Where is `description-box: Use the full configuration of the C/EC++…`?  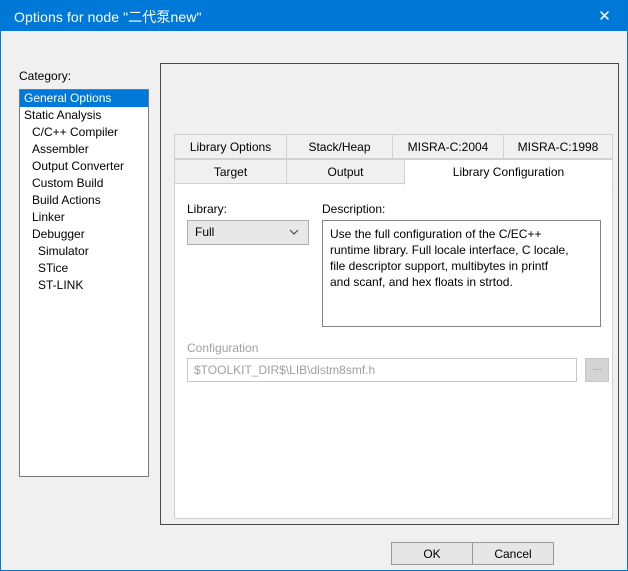 description-box: Use the full configuration of the C/EC++… is located at coordinates (461, 273).